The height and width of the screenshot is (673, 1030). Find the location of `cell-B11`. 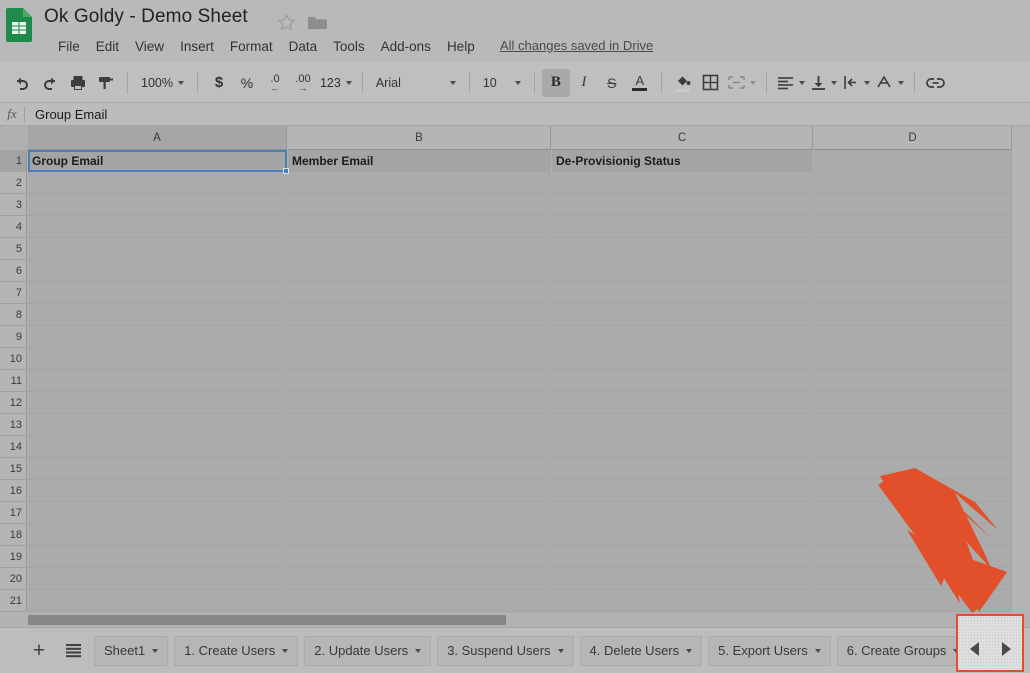

cell-B11 is located at coordinates (419, 381).